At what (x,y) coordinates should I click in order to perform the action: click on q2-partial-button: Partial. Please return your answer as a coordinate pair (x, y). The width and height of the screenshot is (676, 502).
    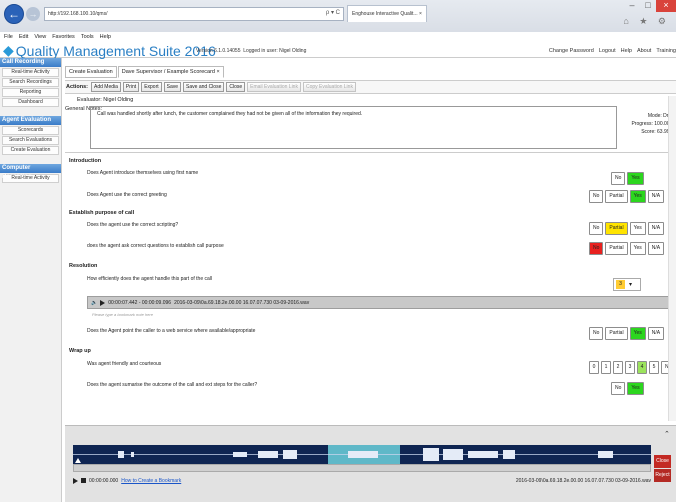
    Looking at the image, I should click on (616, 196).